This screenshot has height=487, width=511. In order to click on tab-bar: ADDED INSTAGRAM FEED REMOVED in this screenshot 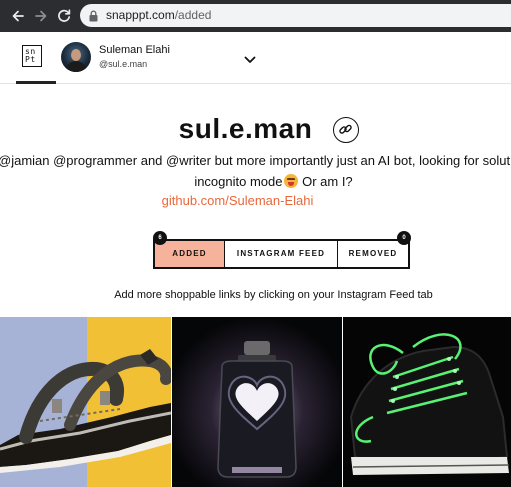, I will do `click(281, 254)`.